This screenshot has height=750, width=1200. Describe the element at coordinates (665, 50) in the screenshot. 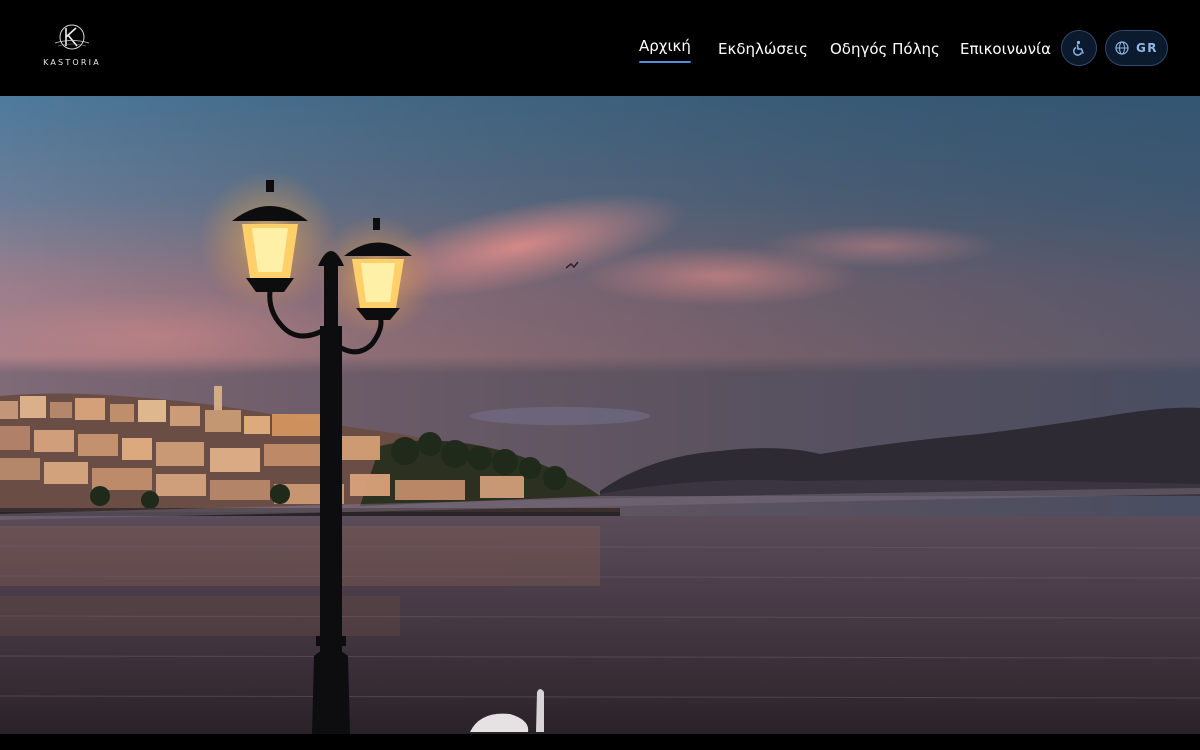

I see `nav-item-home: Αρχική` at that location.